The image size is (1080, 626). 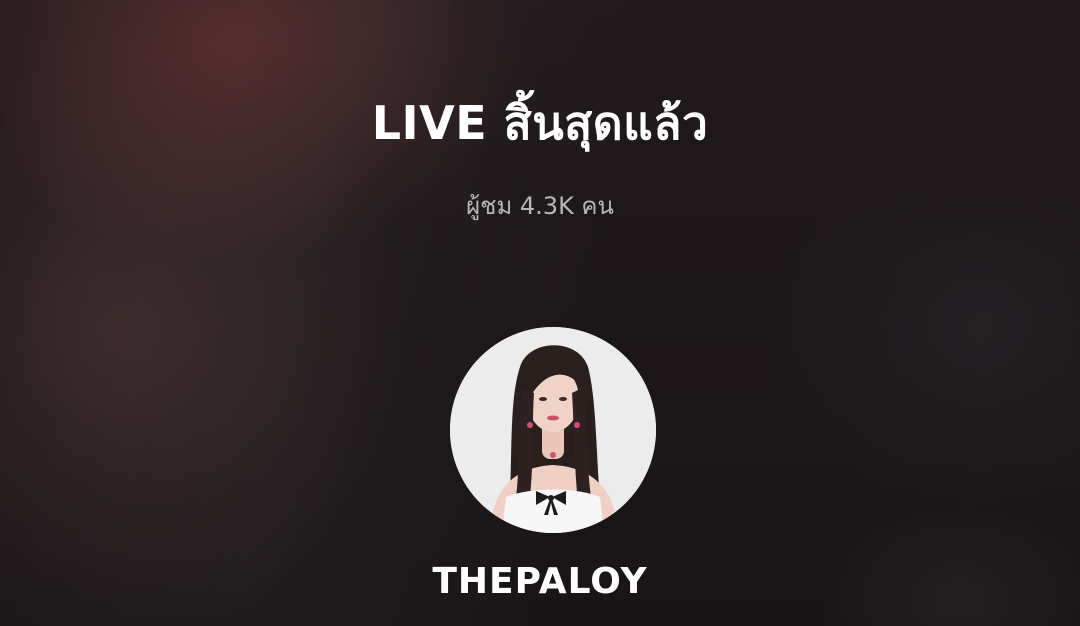 I want to click on host-profile-photo-icon, so click(x=553, y=430).